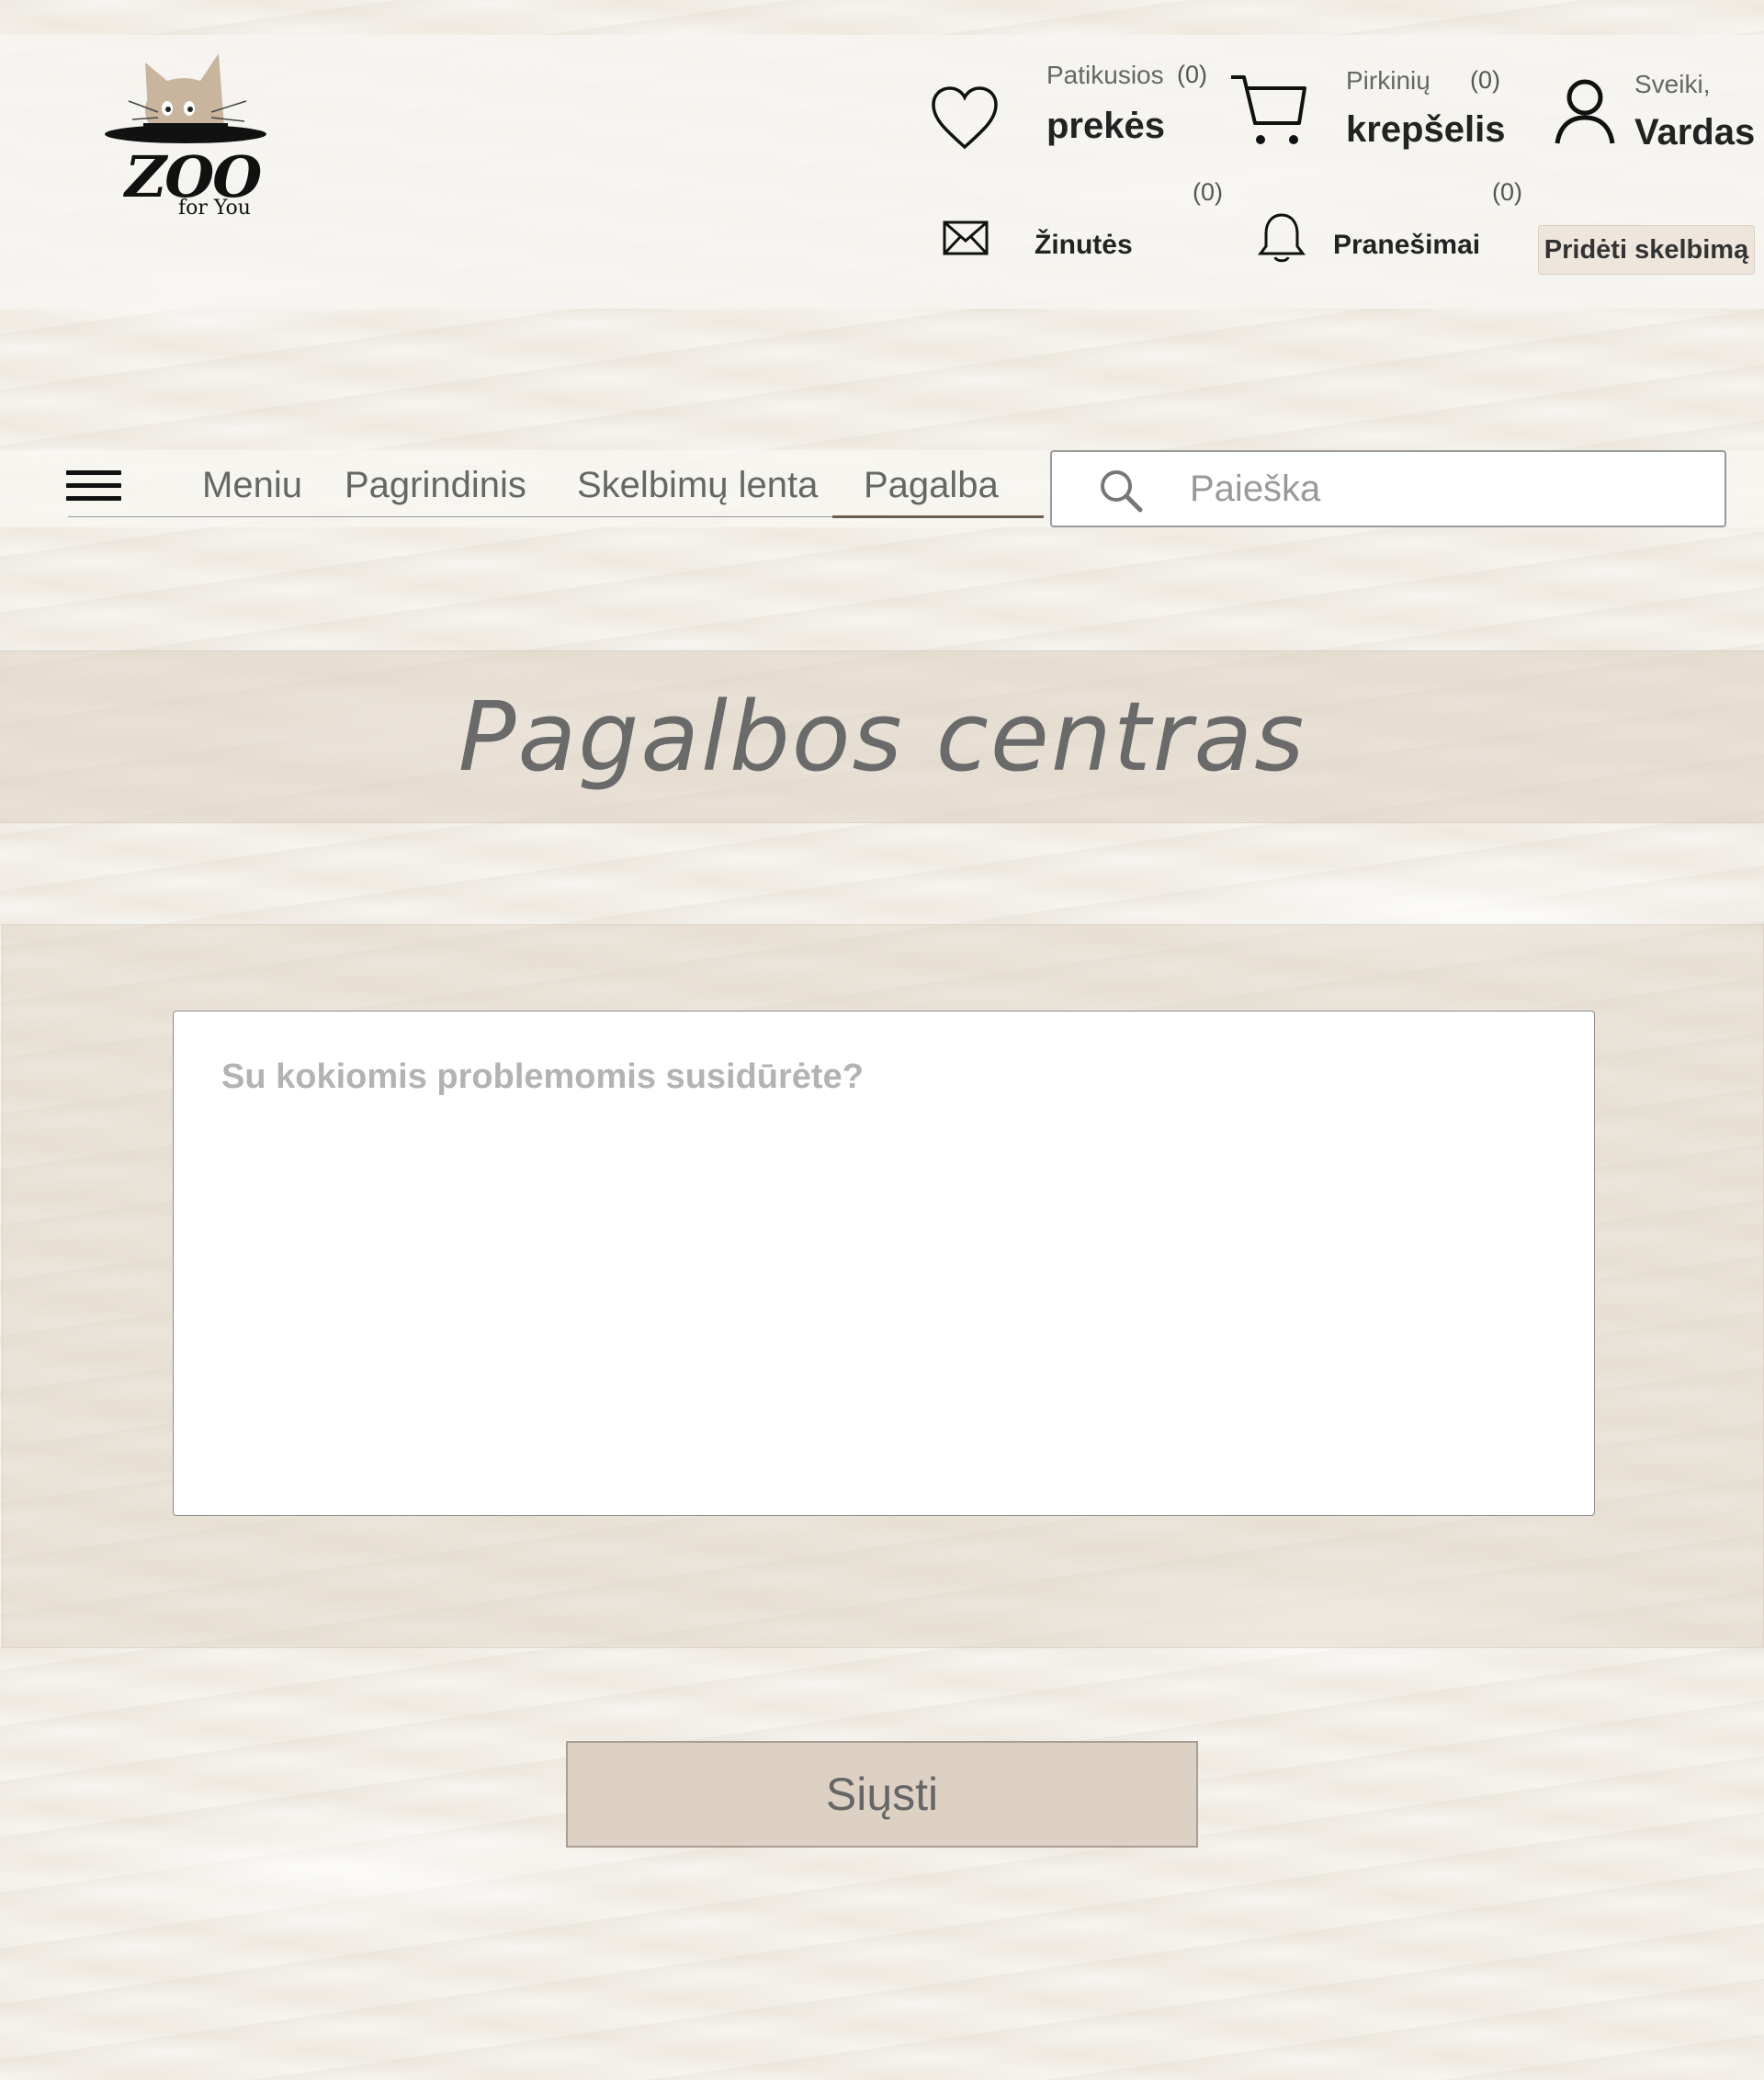  Describe the element at coordinates (1281, 238) in the screenshot. I see `bell-icon` at that location.